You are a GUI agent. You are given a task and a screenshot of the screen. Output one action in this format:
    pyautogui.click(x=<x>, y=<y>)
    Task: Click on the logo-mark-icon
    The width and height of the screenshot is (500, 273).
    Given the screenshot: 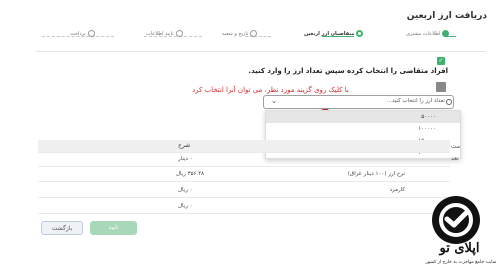 What is the action you would take?
    pyautogui.click(x=456, y=220)
    